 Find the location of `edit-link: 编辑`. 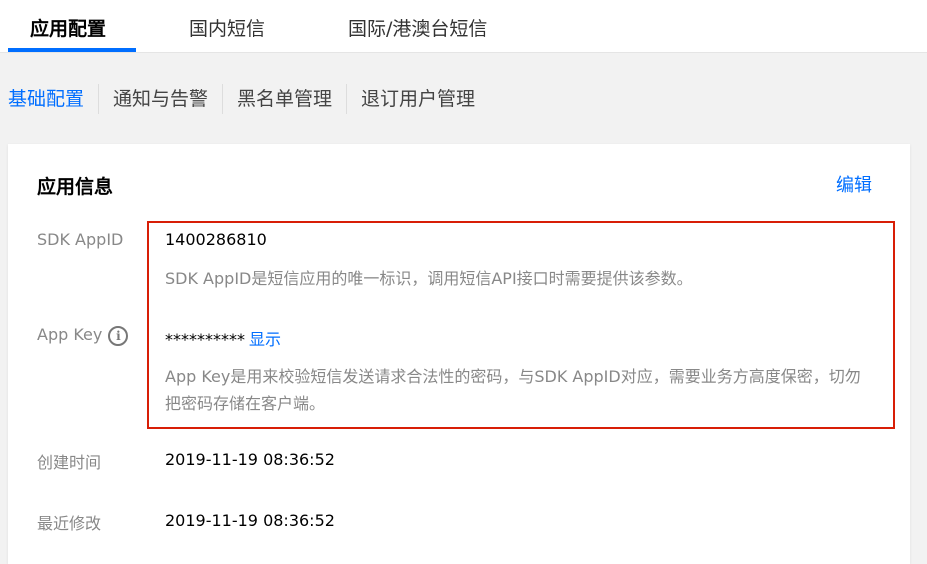

edit-link: 编辑 is located at coordinates (854, 184).